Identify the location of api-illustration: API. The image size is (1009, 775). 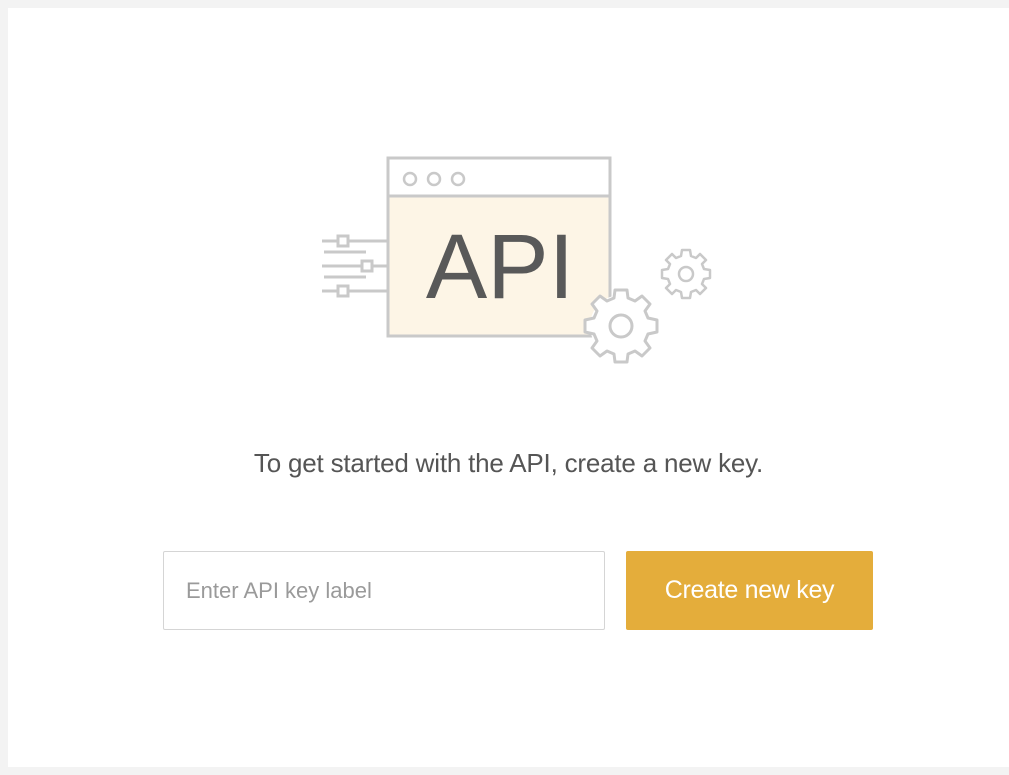
(520, 261).